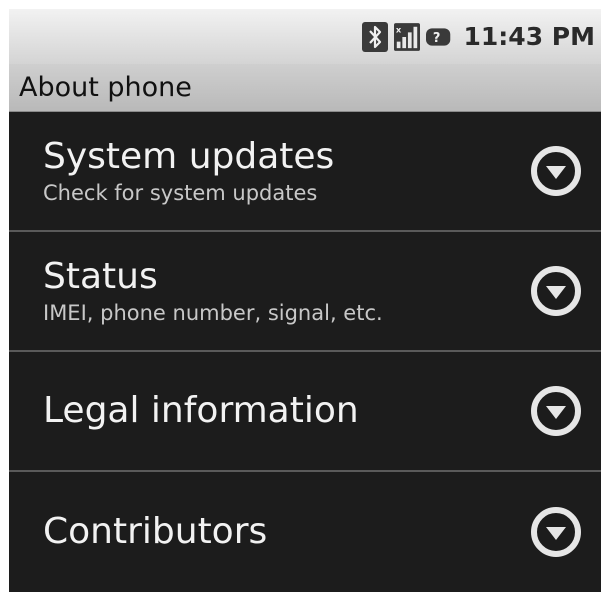 The height and width of the screenshot is (592, 605). Describe the element at coordinates (406, 37) in the screenshot. I see `signal-icon: x` at that location.